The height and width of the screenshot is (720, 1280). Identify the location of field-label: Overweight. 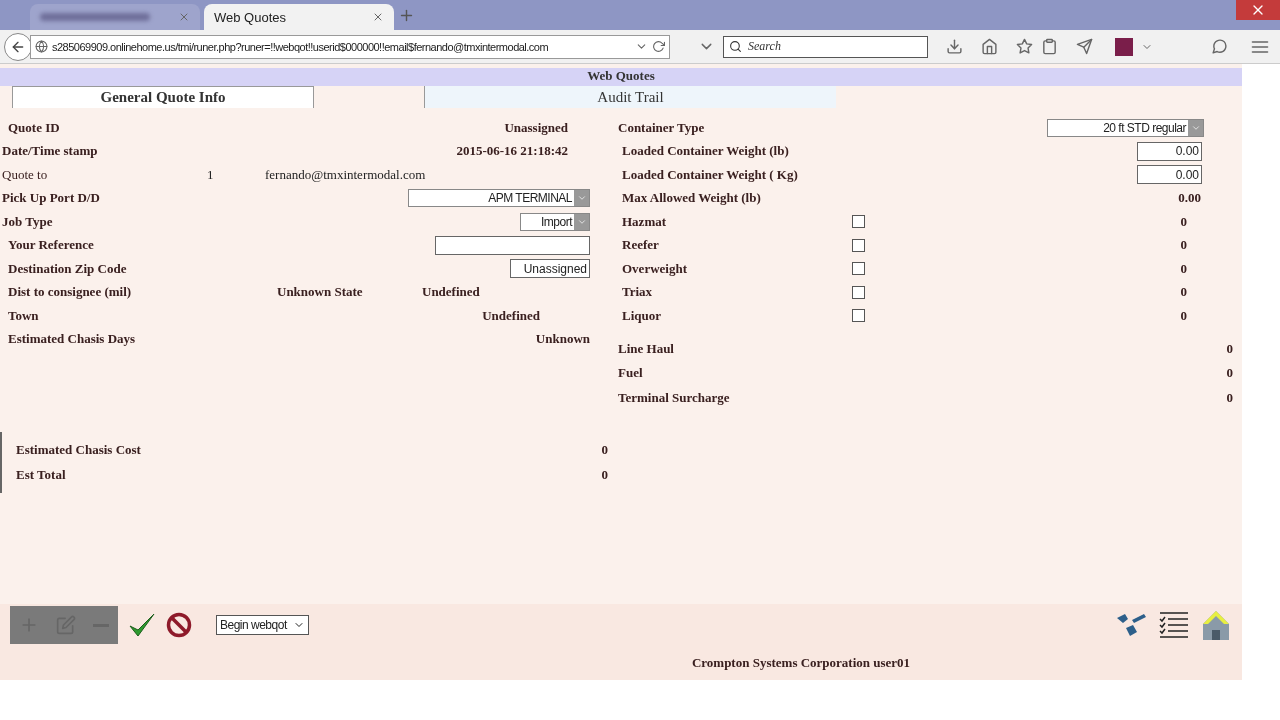
(654, 268).